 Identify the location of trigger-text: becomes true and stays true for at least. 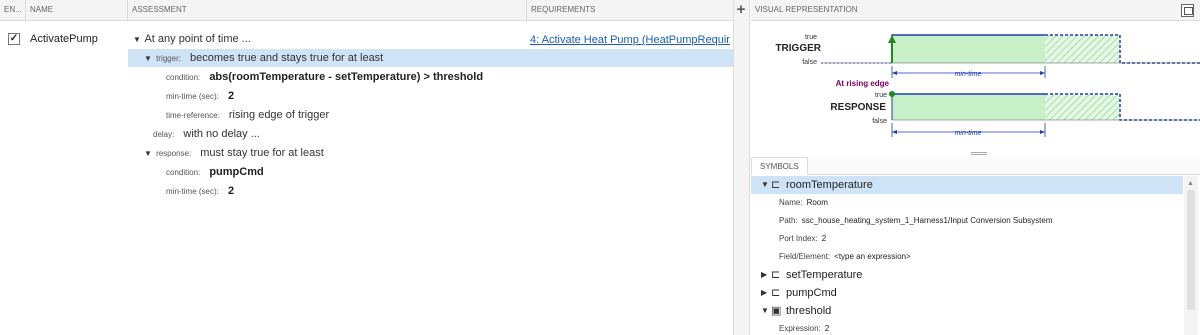
(286, 58).